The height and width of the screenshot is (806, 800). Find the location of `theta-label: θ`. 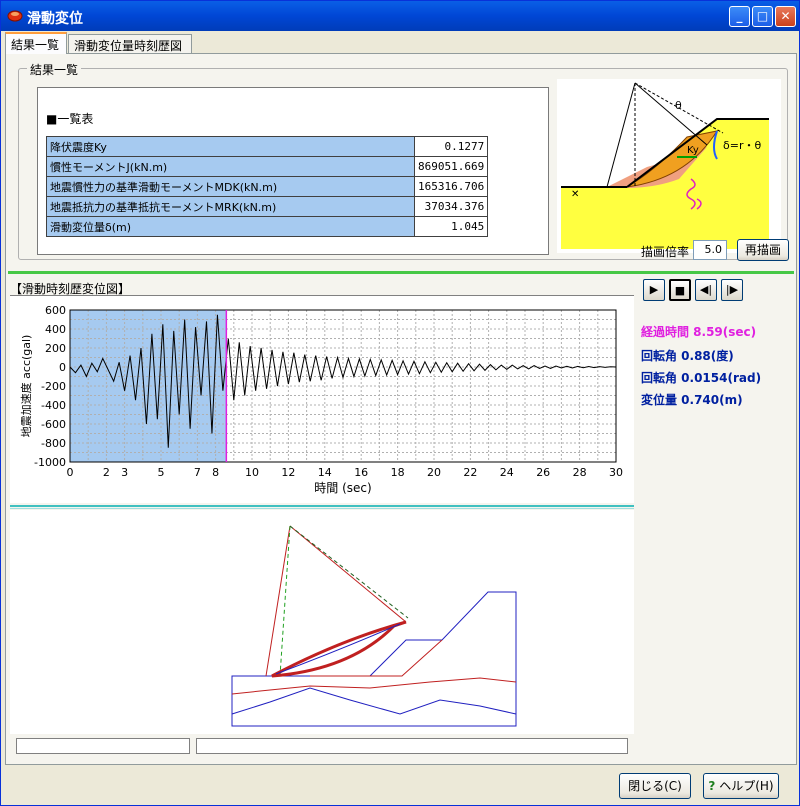

theta-label: θ is located at coordinates (678, 105).